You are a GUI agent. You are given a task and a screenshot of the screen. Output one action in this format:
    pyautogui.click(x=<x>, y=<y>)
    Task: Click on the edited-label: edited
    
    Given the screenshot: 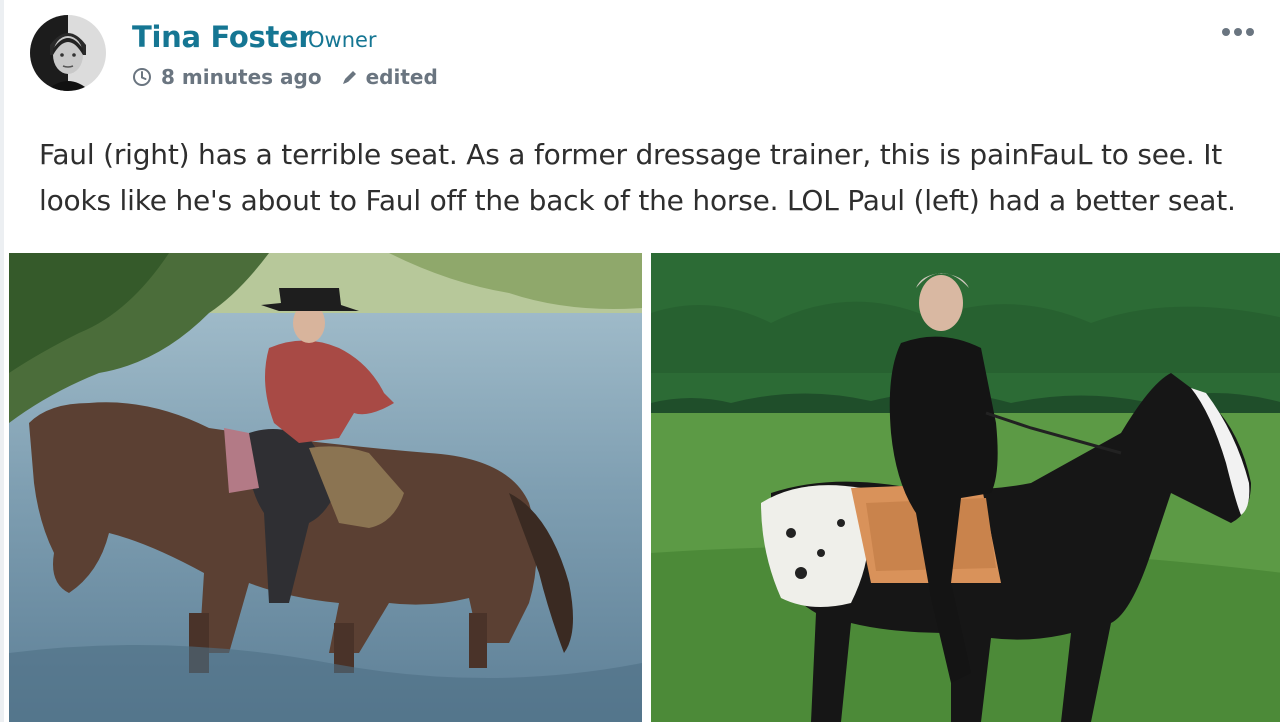 What is the action you would take?
    pyautogui.click(x=402, y=77)
    